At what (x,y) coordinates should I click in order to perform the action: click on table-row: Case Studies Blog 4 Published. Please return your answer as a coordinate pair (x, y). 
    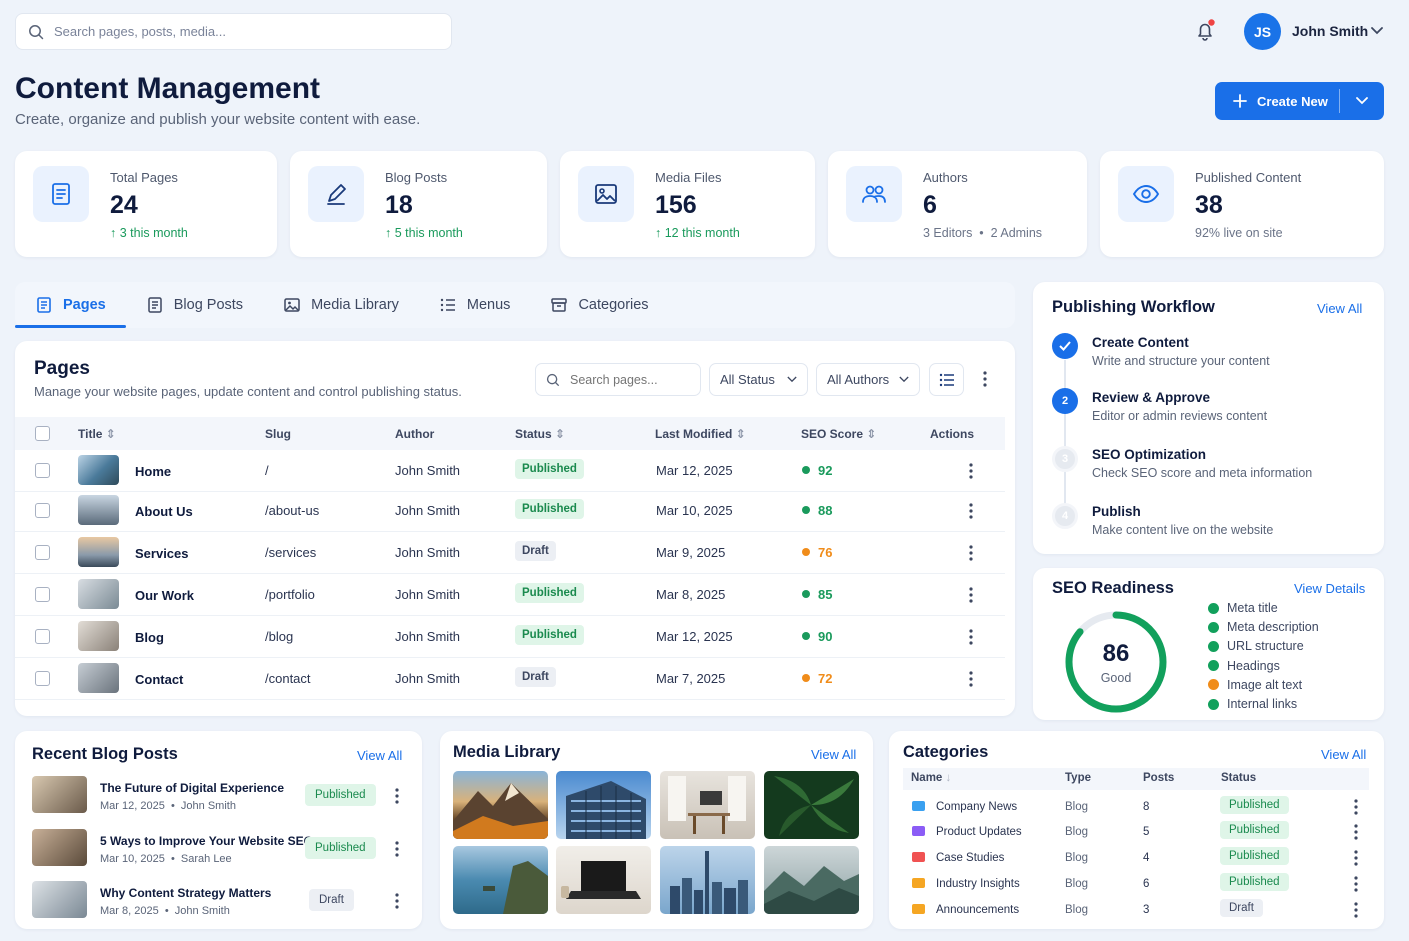
    Looking at the image, I should click on (1136, 858).